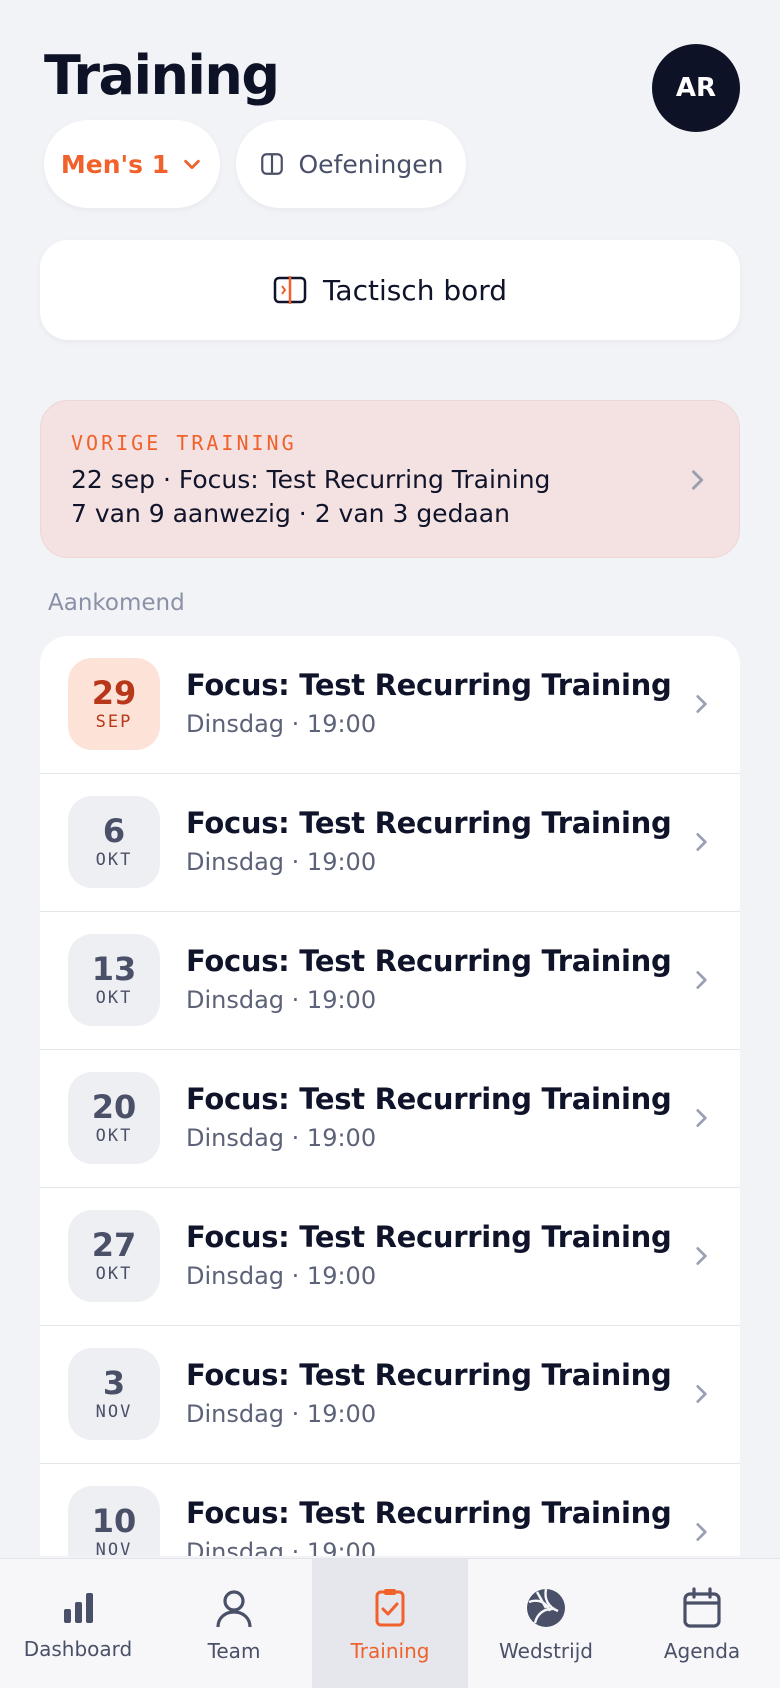 The image size is (780, 1688). Describe the element at coordinates (311, 479) in the screenshot. I see `previous-training-summary: 22 sep · Focus: Test Recurring Training` at that location.